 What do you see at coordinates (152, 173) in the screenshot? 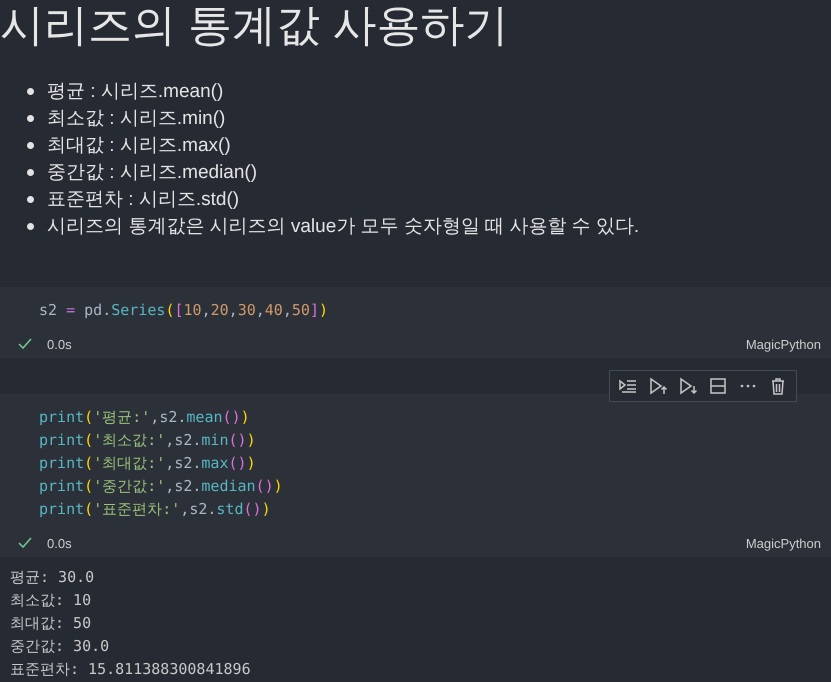
I see `bullet-text: 중간값 : 시리즈.median()` at bounding box center [152, 173].